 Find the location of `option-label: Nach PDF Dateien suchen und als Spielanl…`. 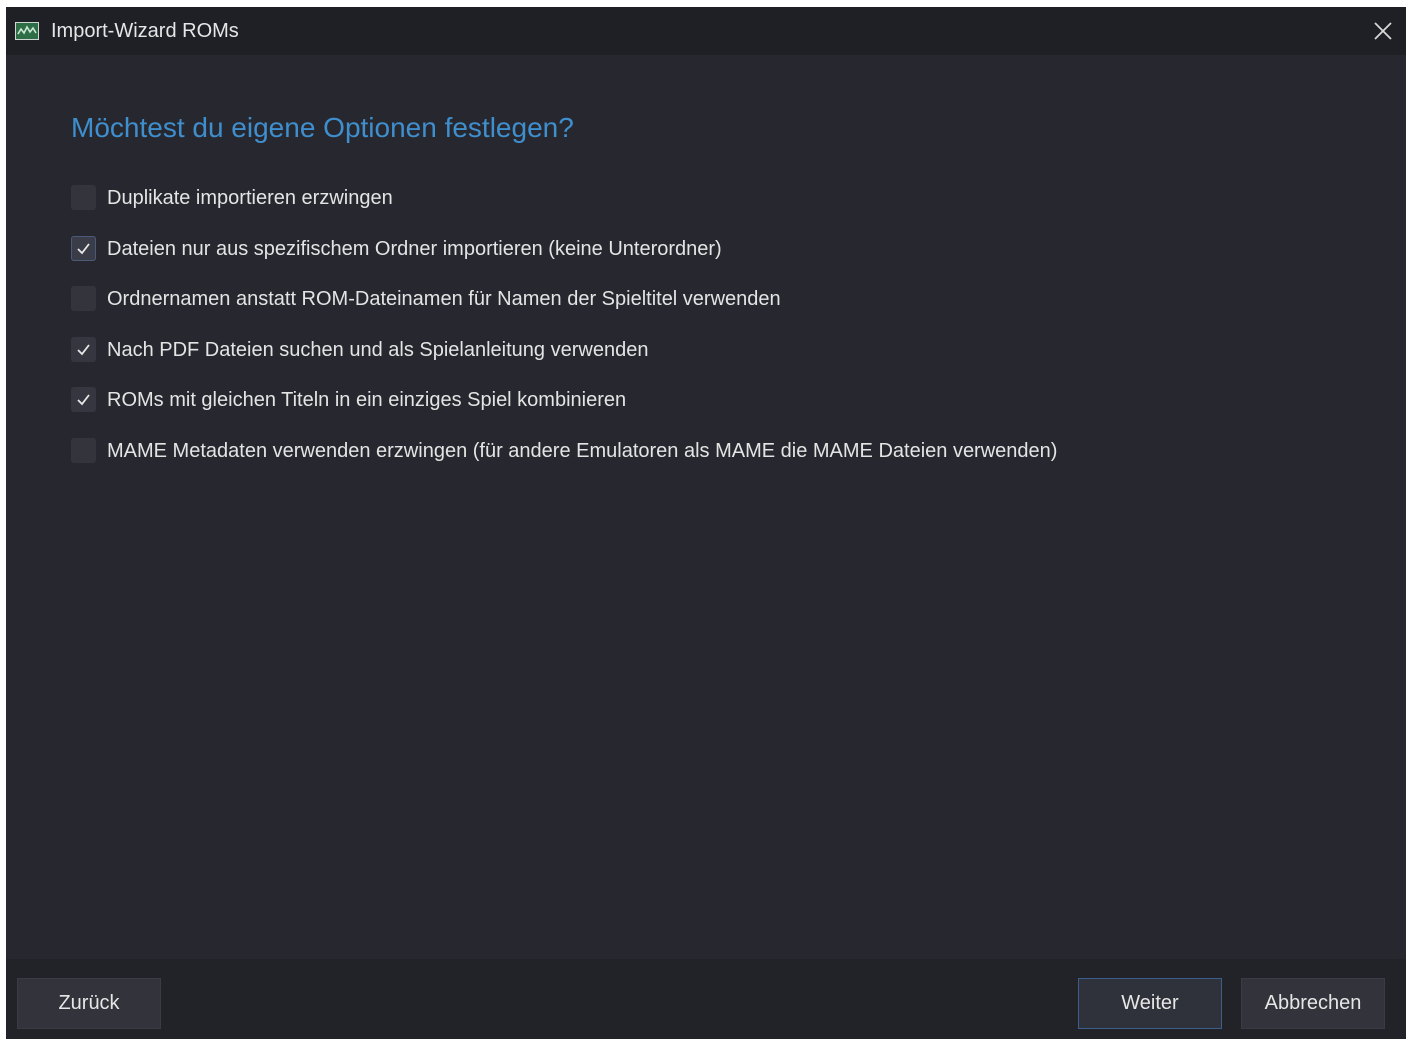

option-label: Nach PDF Dateien suchen und als Spielanl… is located at coordinates (378, 349).